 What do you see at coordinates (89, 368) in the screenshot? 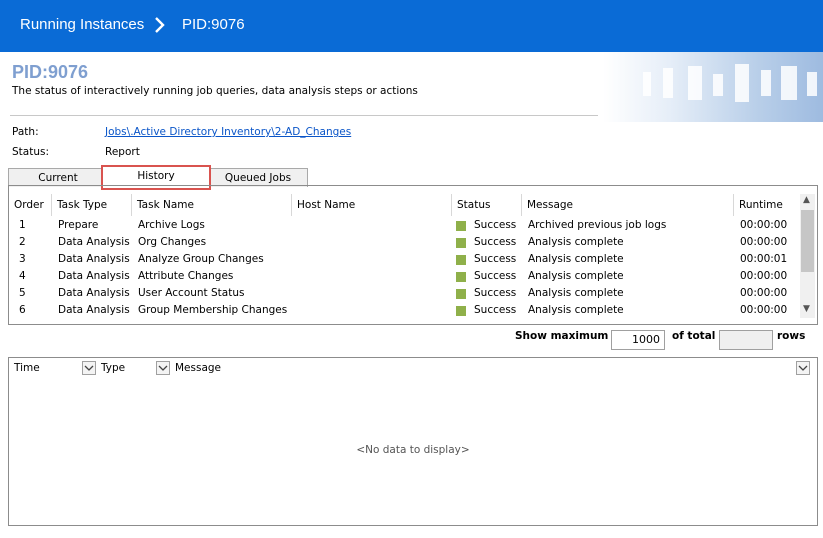
I see `time-filter-dropdown-icon` at bounding box center [89, 368].